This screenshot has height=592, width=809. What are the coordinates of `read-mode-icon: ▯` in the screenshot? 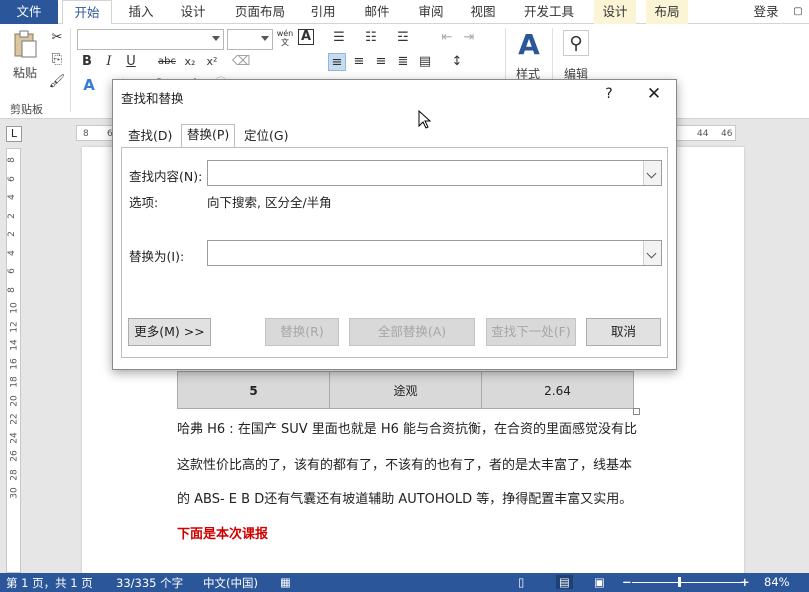 It's located at (521, 582).